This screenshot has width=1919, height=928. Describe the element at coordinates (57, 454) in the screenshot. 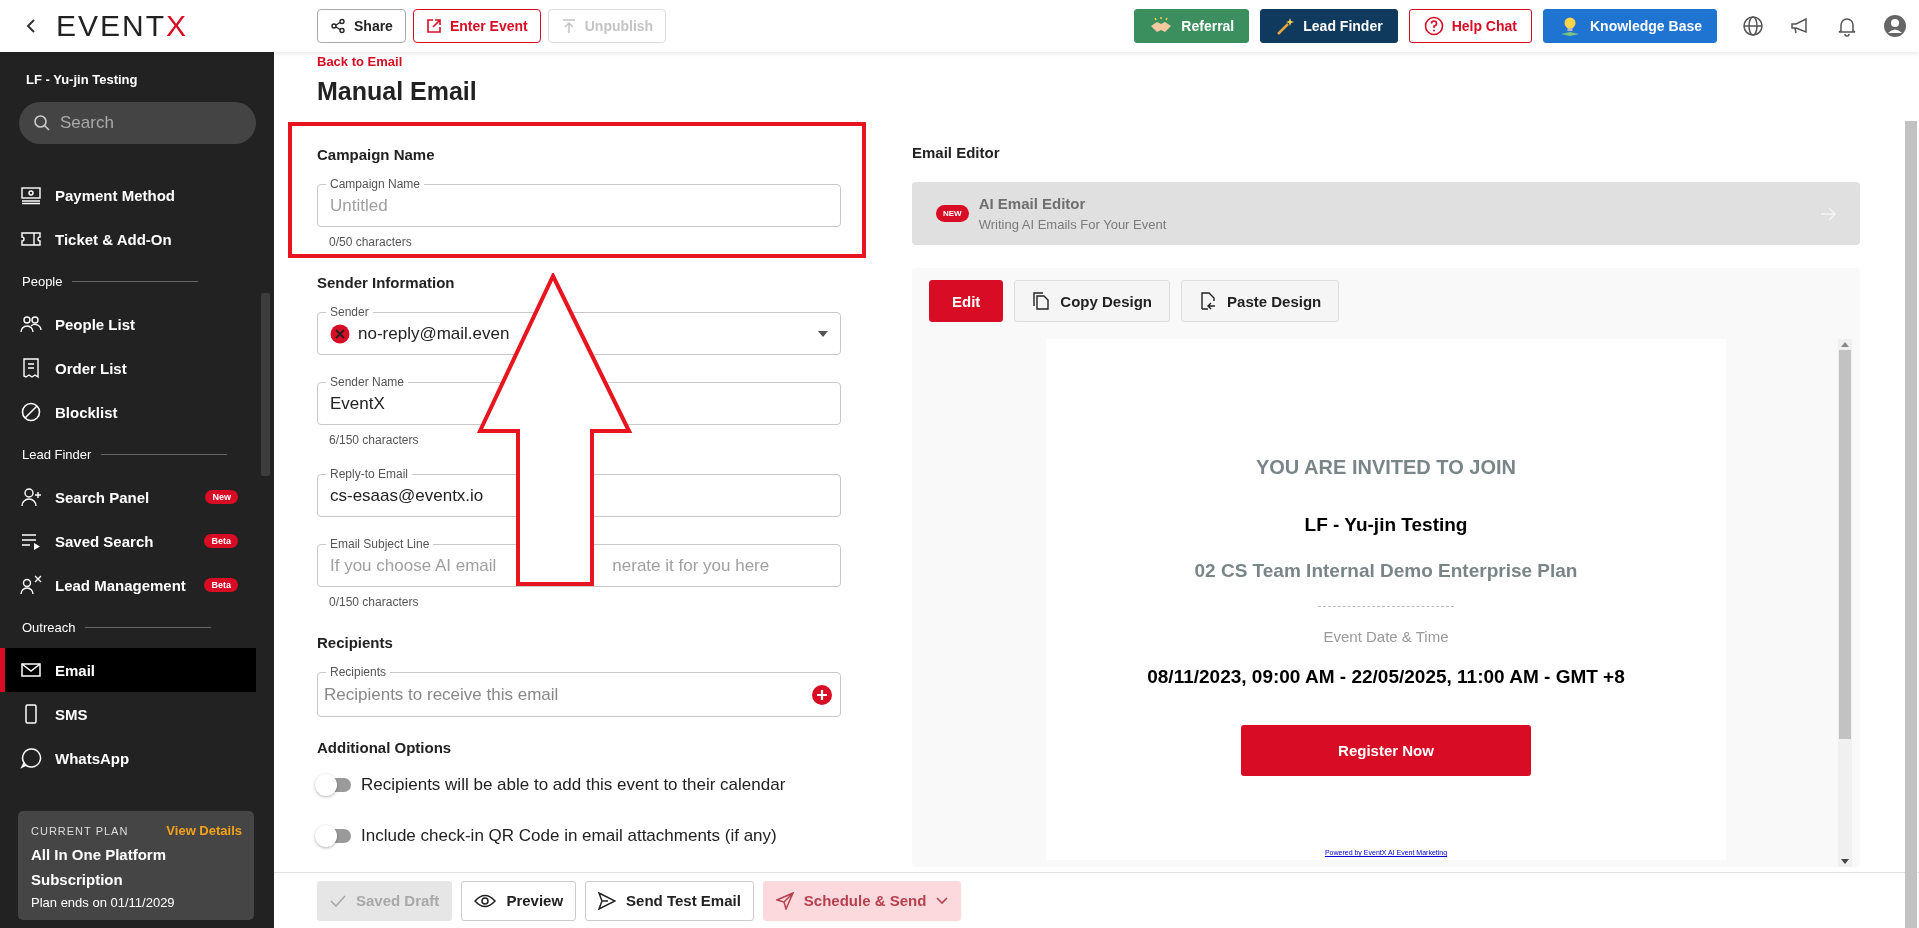

I see `section-label: Lead Finder` at that location.